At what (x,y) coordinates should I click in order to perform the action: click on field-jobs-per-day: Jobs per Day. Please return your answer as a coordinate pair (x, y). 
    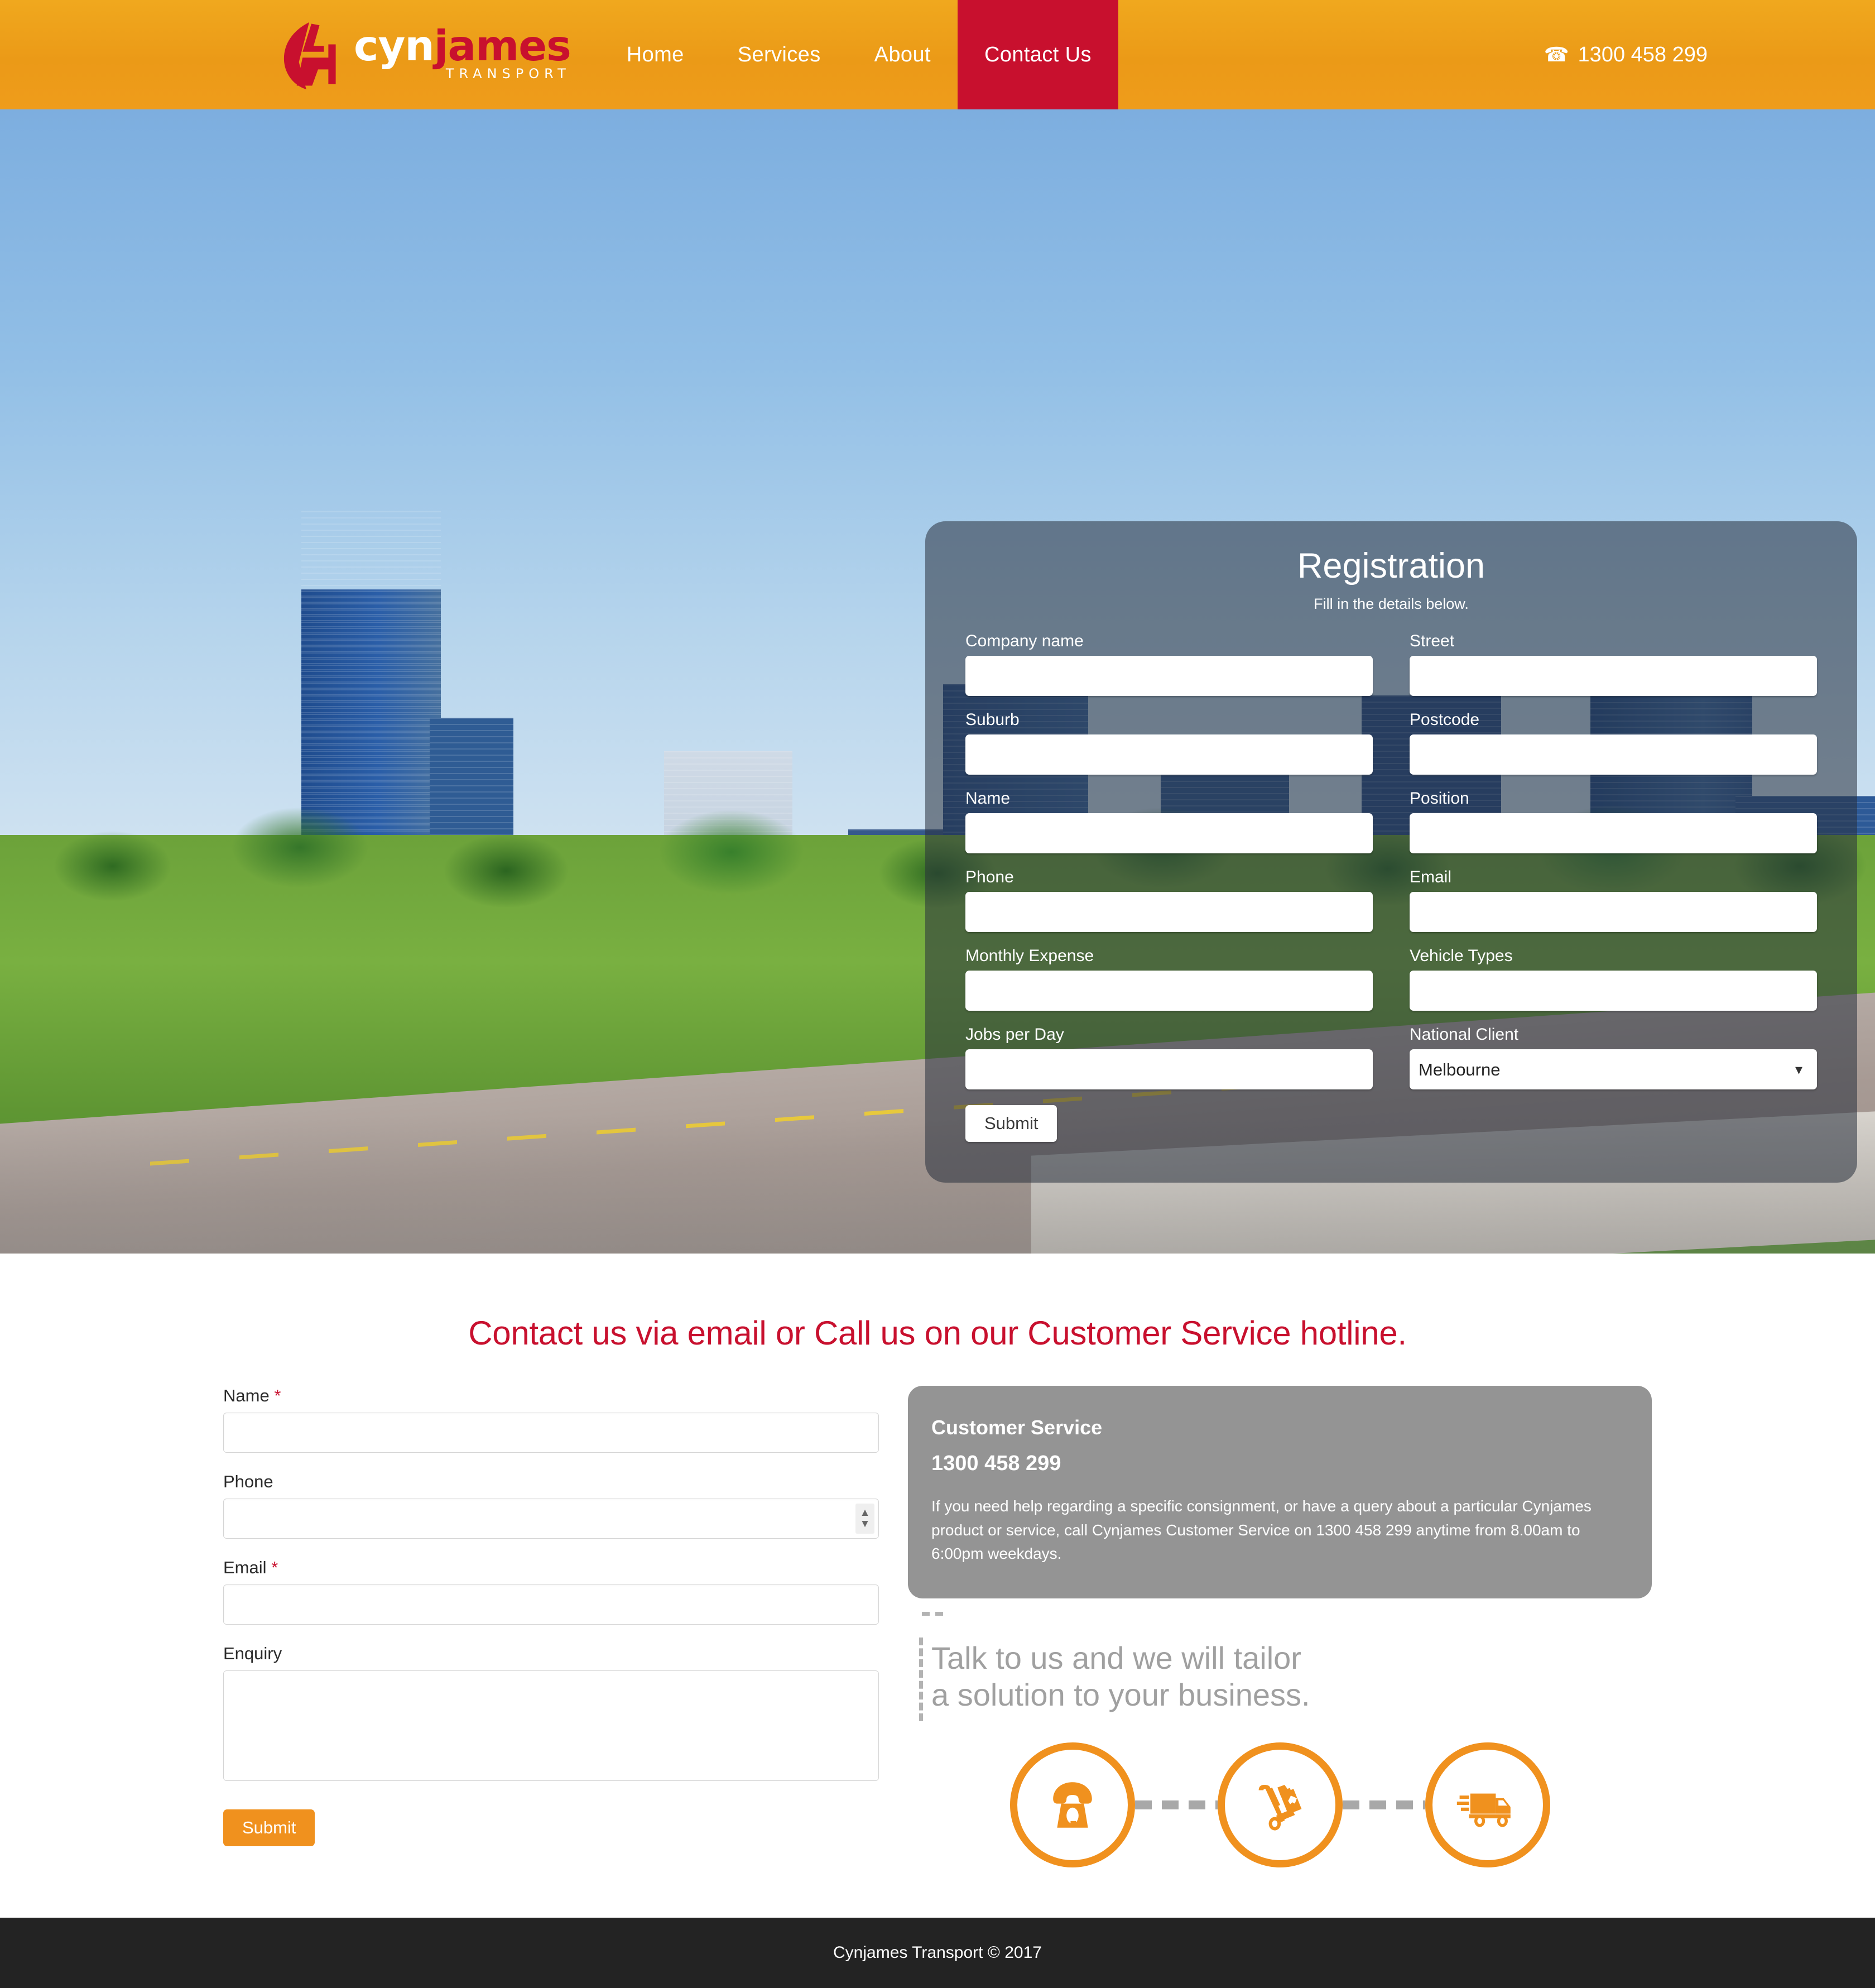
    Looking at the image, I should click on (1169, 1058).